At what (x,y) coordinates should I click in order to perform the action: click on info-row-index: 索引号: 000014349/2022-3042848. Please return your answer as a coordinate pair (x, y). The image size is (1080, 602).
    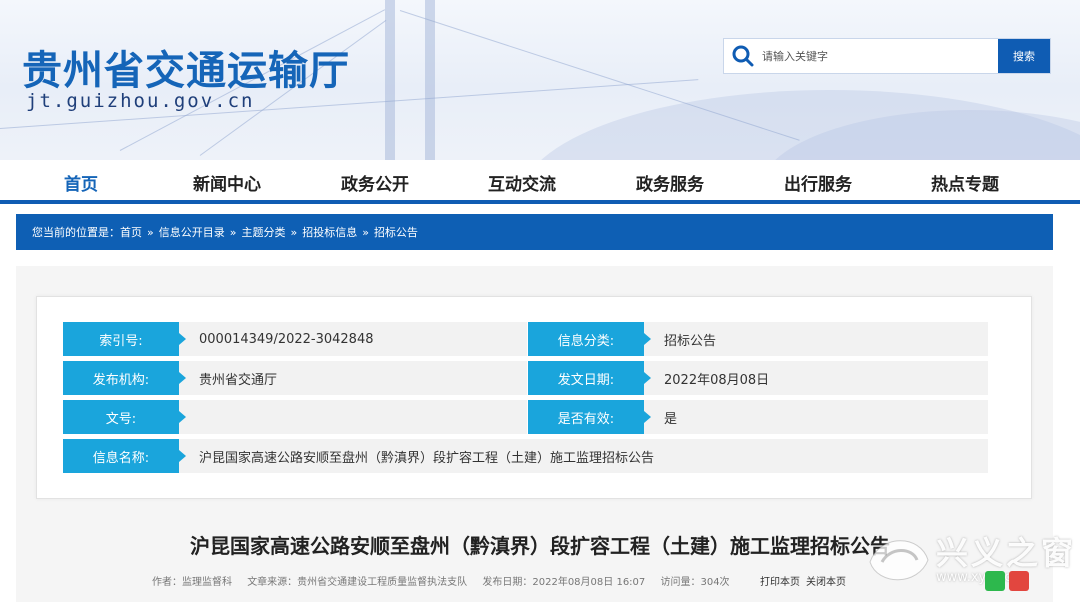
    Looking at the image, I should click on (295, 339).